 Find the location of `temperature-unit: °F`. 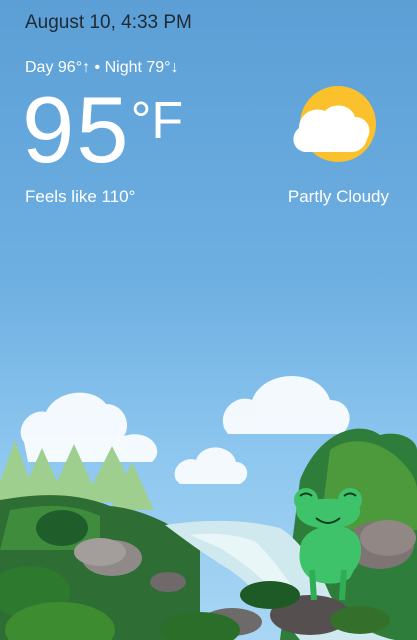

temperature-unit: °F is located at coordinates (157, 121).